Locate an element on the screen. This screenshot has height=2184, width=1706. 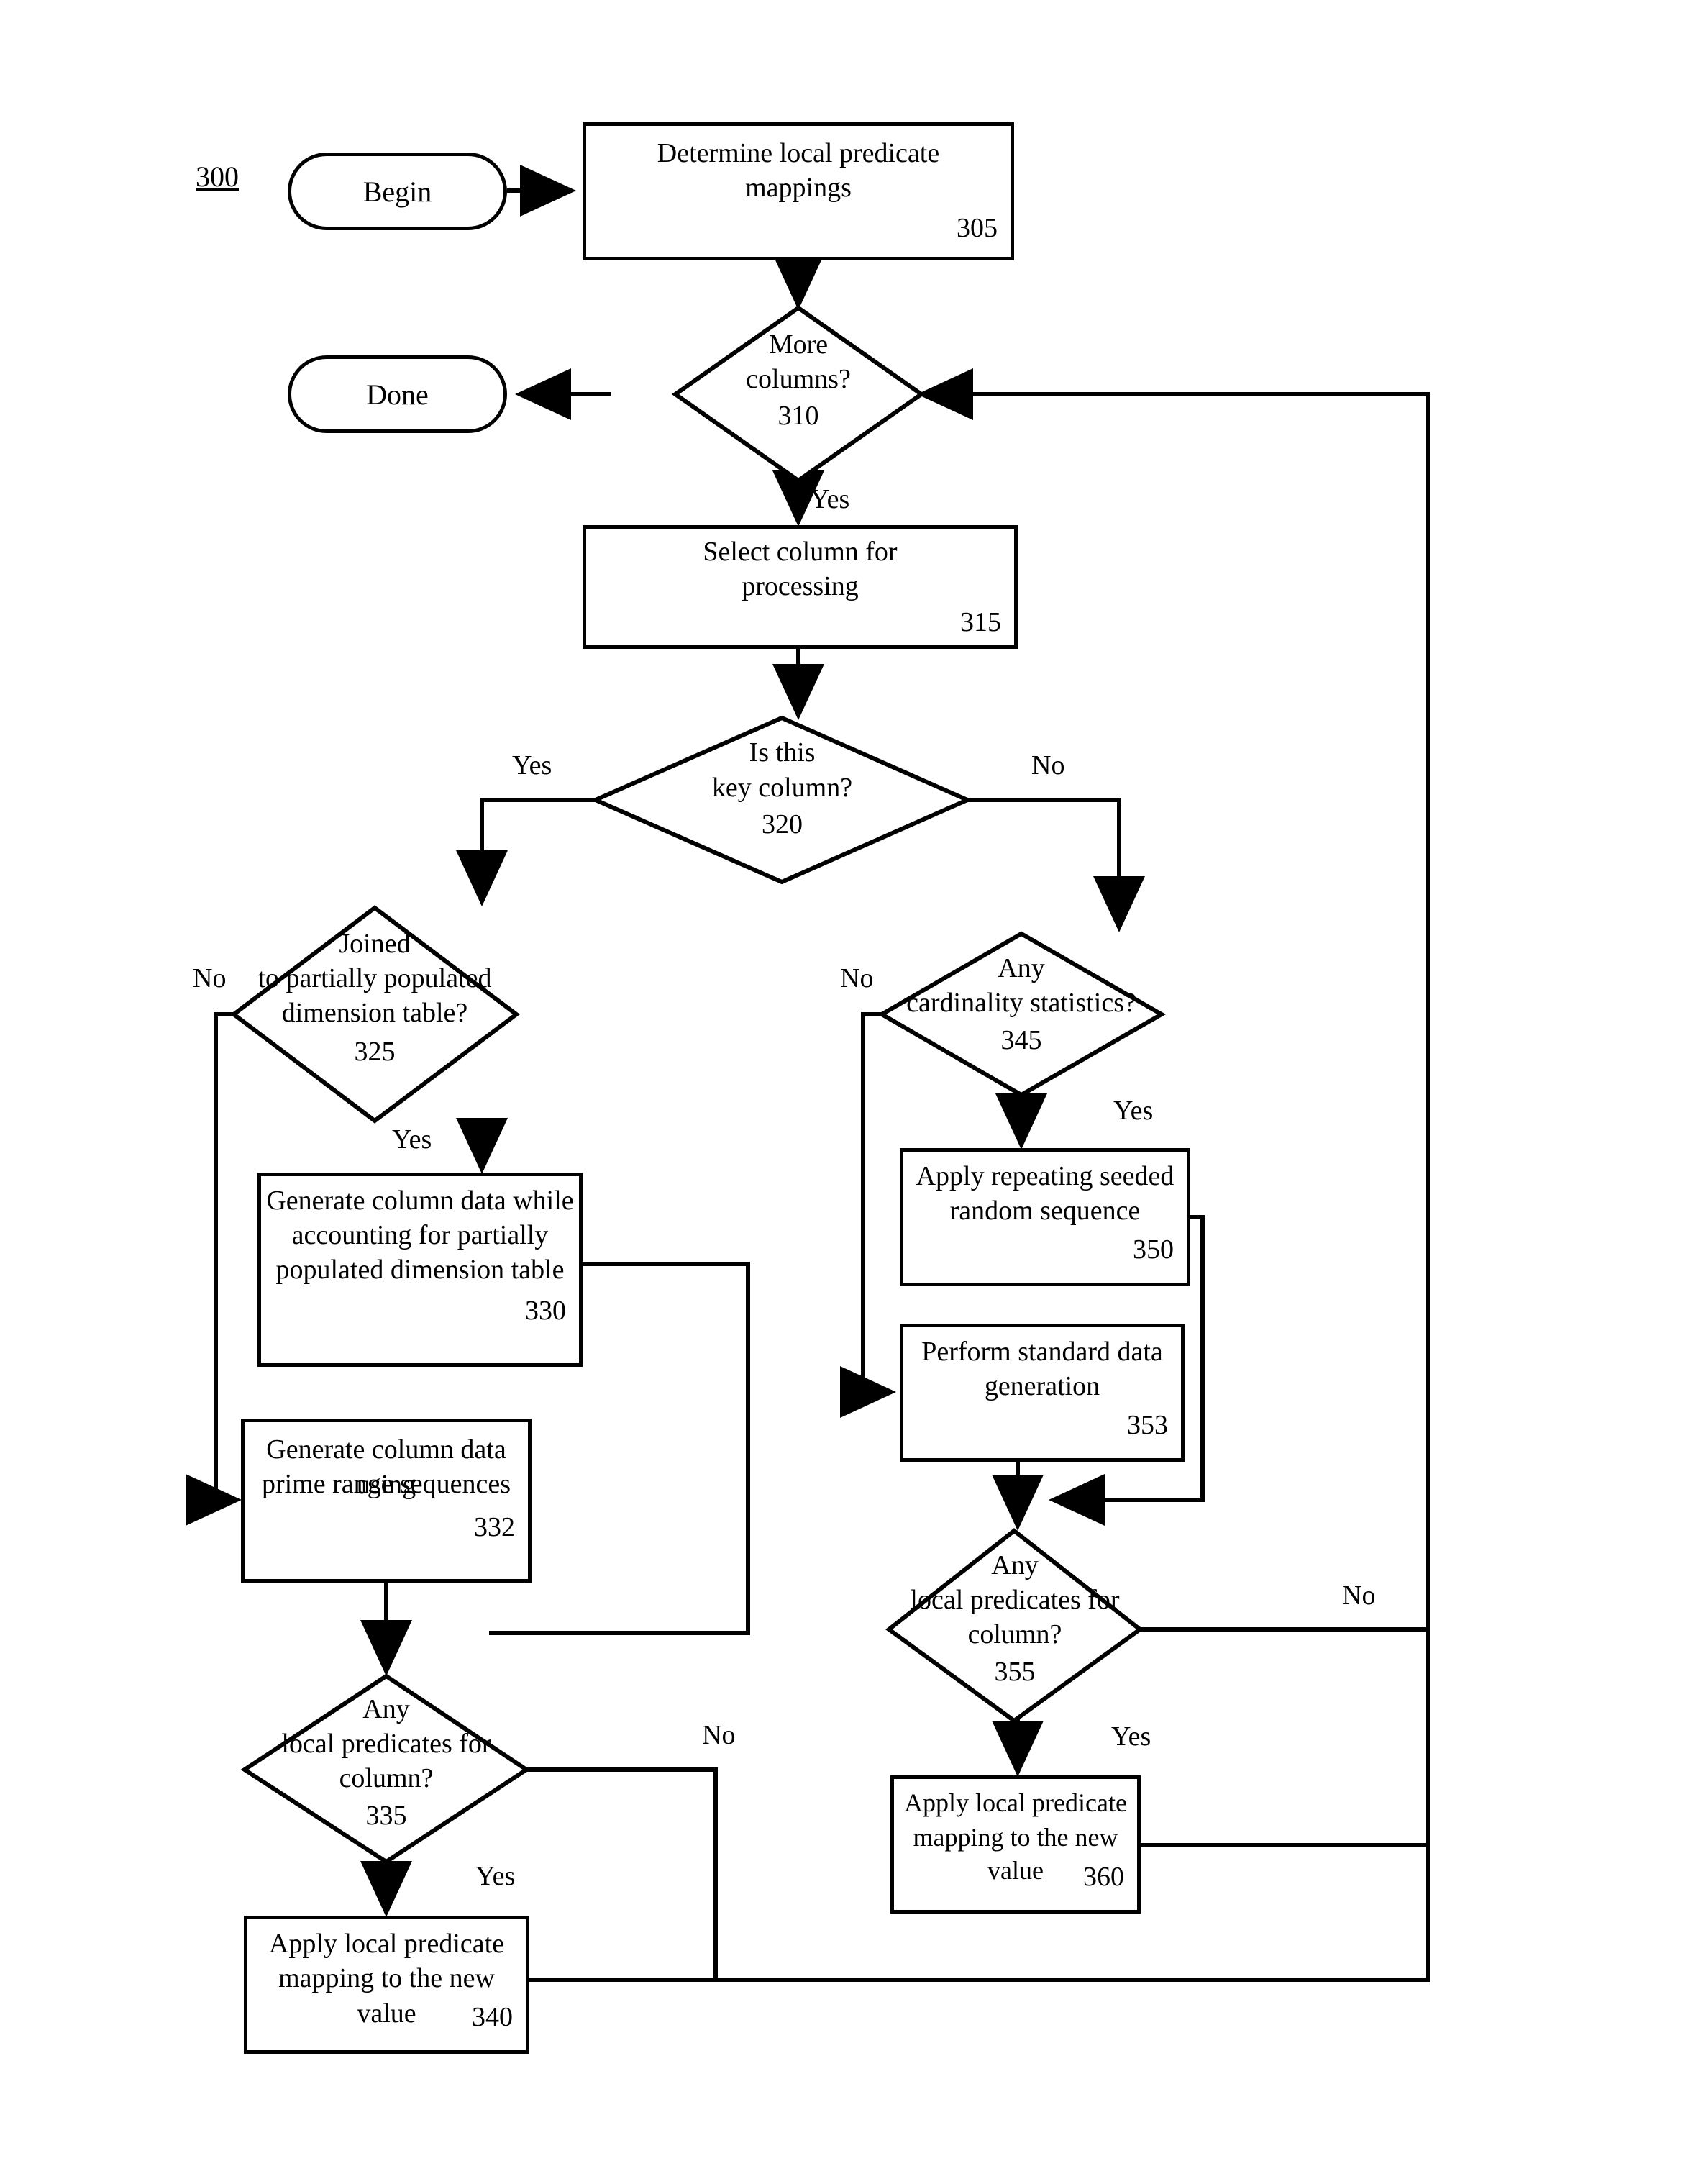
node-310-ref: 310 is located at coordinates (798, 416).